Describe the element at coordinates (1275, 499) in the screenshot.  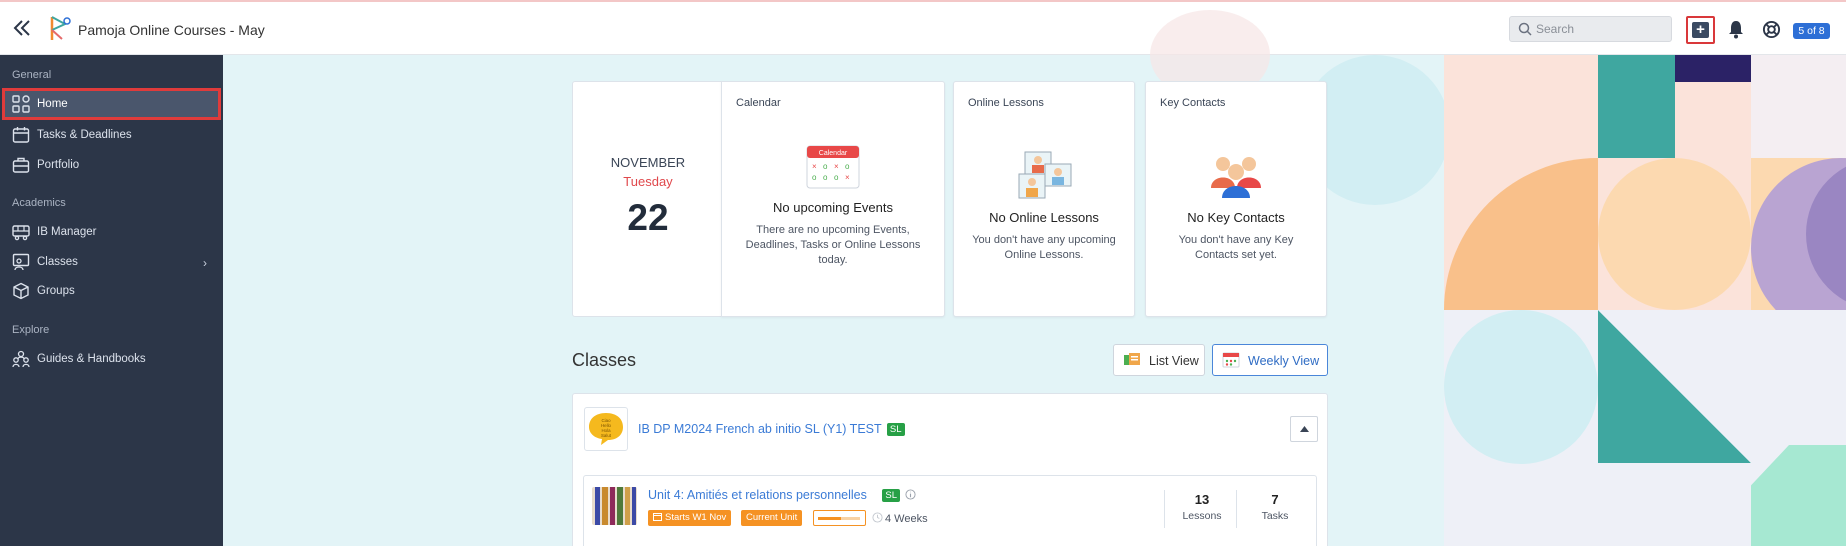
I see `tasks-count: 7` at that location.